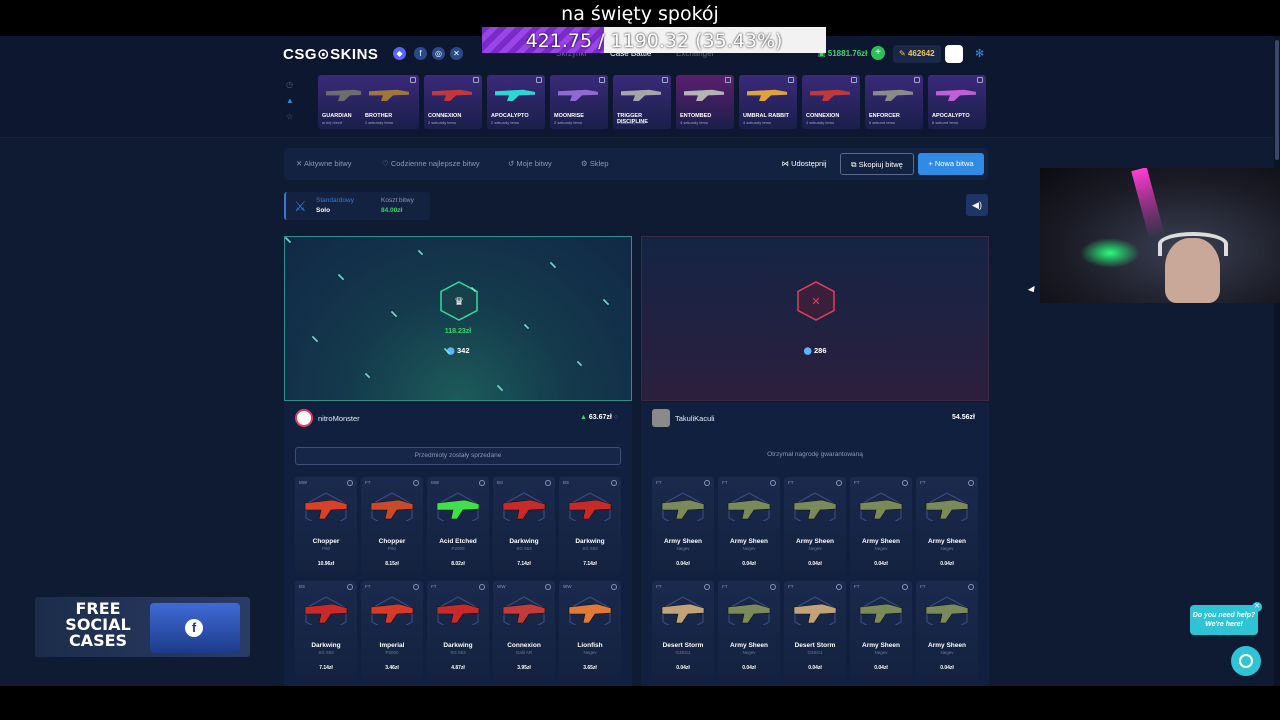  Describe the element at coordinates (1257, 607) in the screenshot. I see `close-icon: ✕` at that location.